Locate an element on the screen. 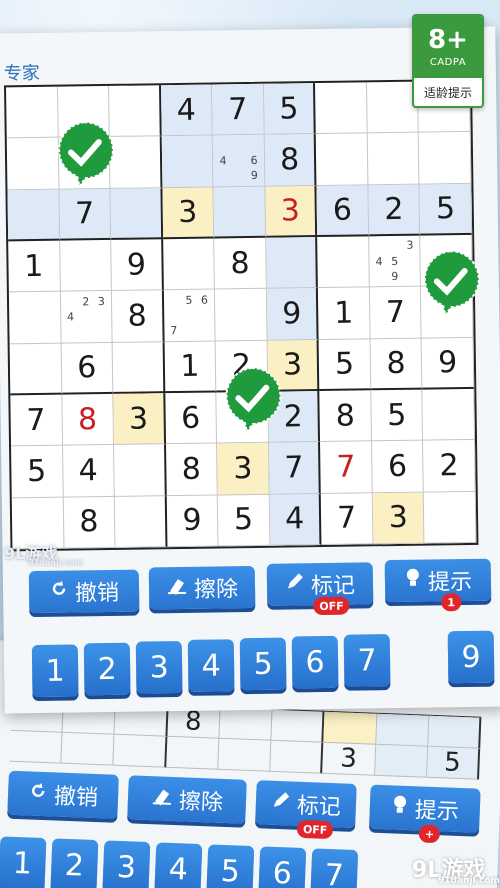 The height and width of the screenshot is (888, 500). grid-cell: 4 6 9 is located at coordinates (239, 161).